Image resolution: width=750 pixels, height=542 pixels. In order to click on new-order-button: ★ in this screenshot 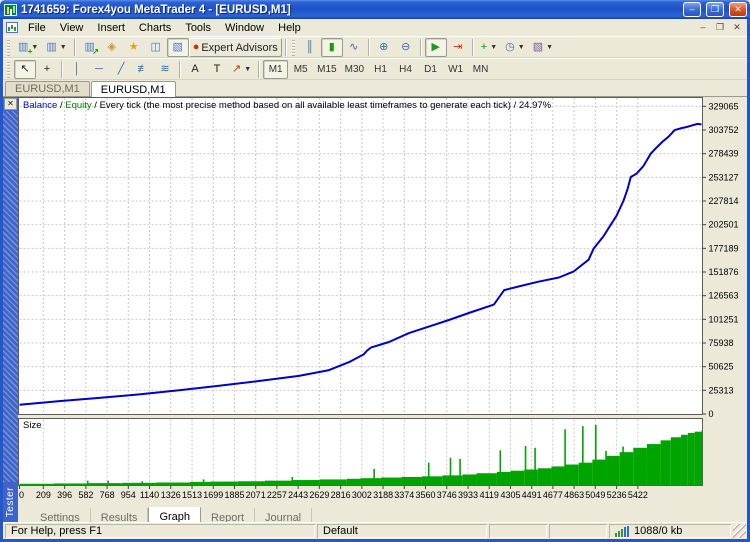, I will do `click(134, 47)`.